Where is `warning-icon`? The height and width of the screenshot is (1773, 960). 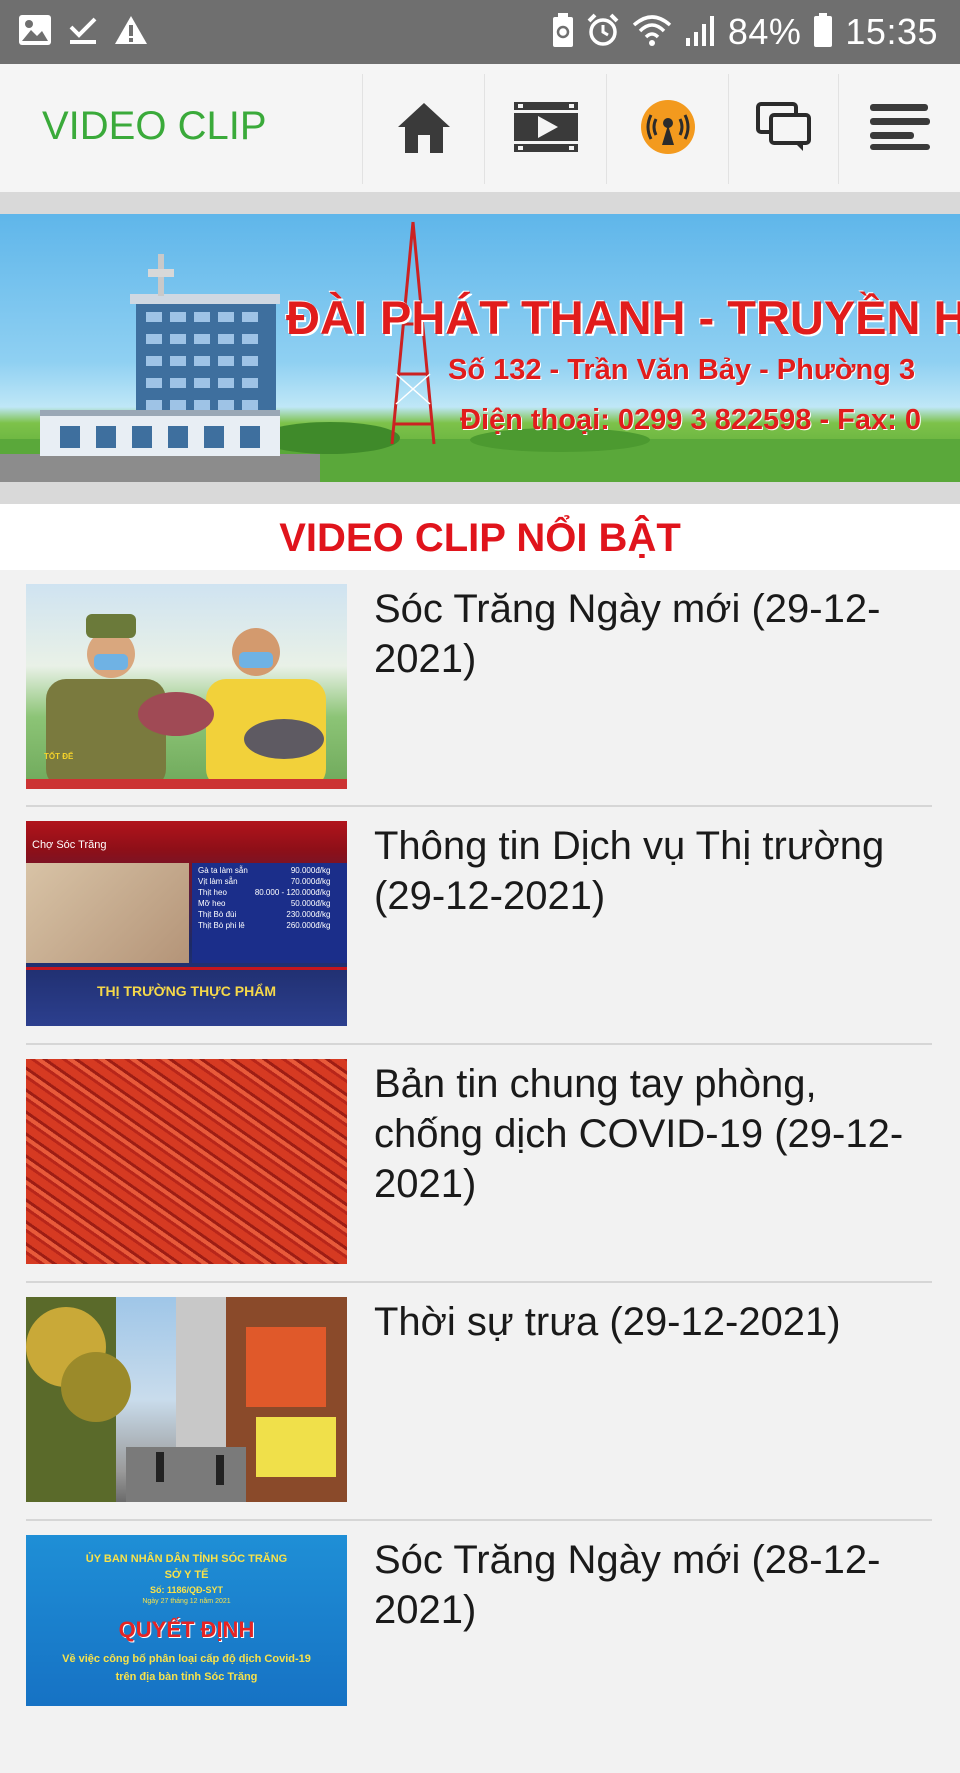 warning-icon is located at coordinates (131, 32).